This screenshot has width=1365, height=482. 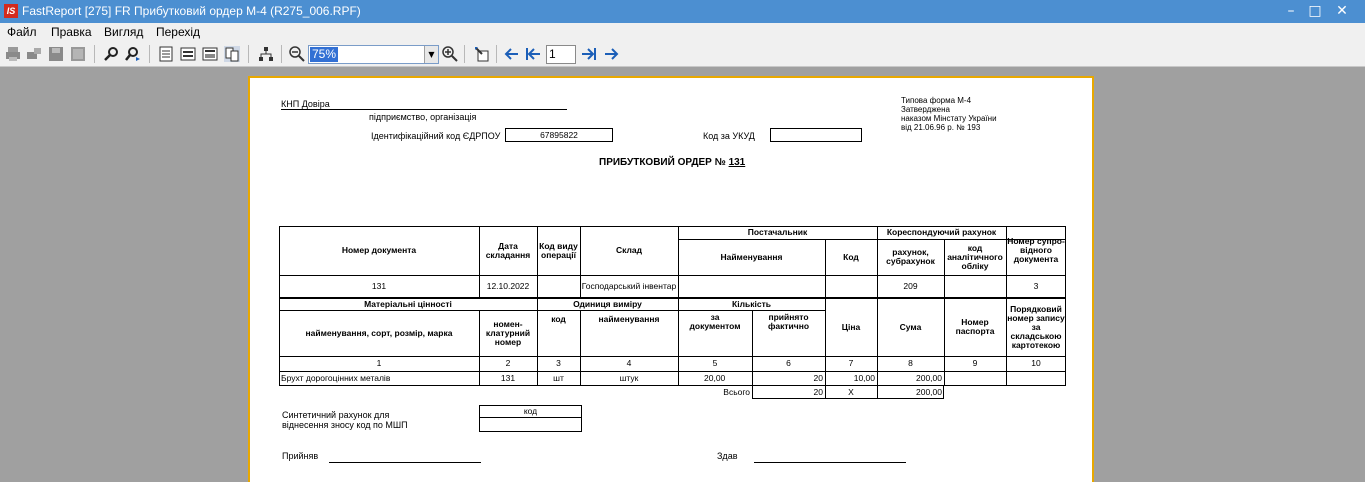 What do you see at coordinates (22, 32) in the screenshot?
I see `menu-file: Файл` at bounding box center [22, 32].